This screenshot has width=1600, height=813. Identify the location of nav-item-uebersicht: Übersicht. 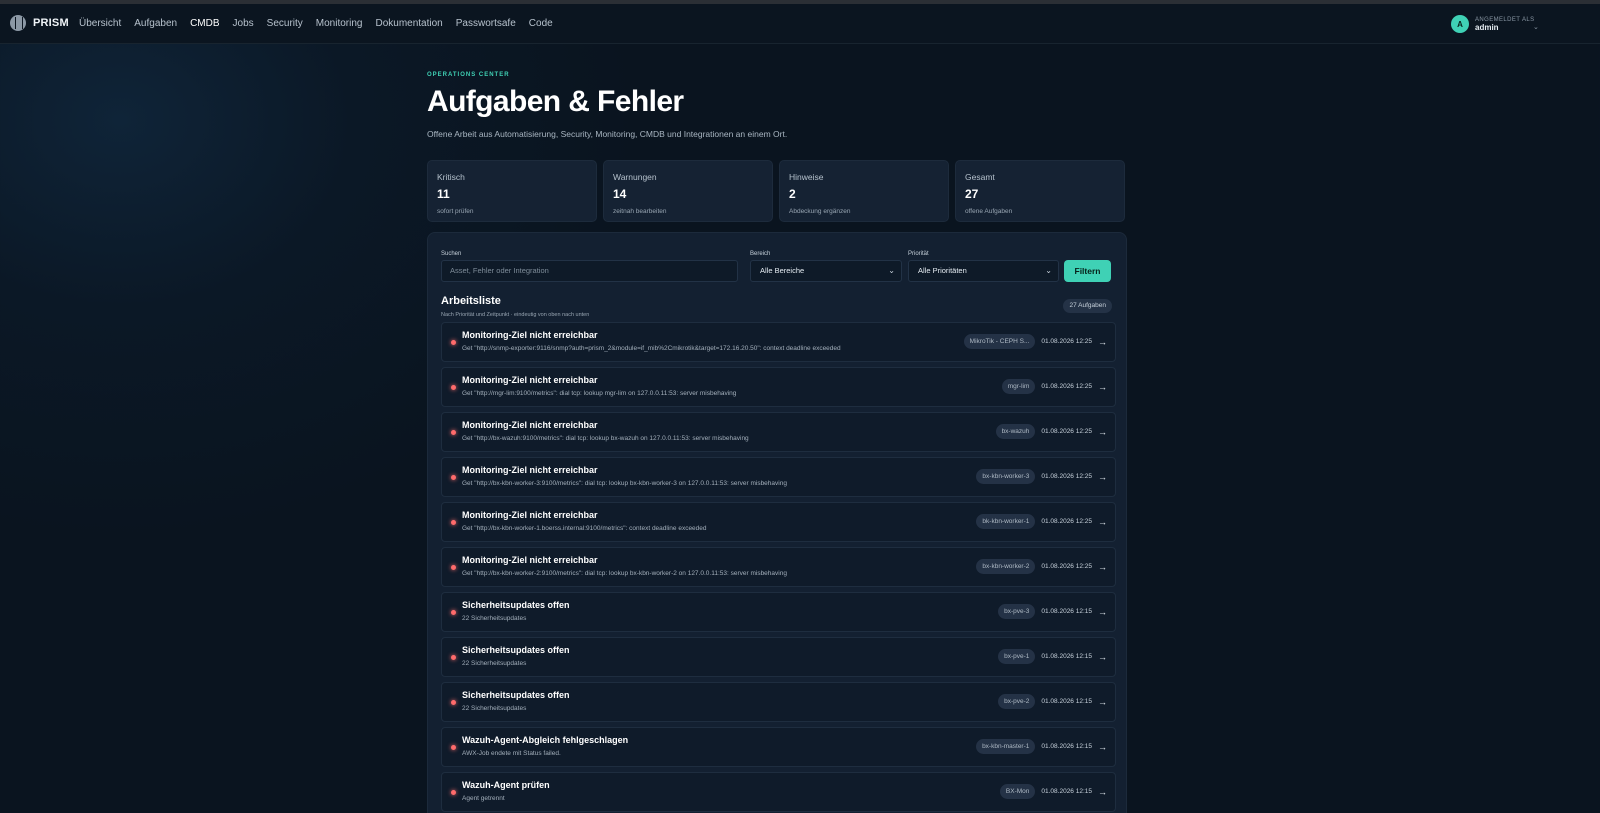
(100, 23).